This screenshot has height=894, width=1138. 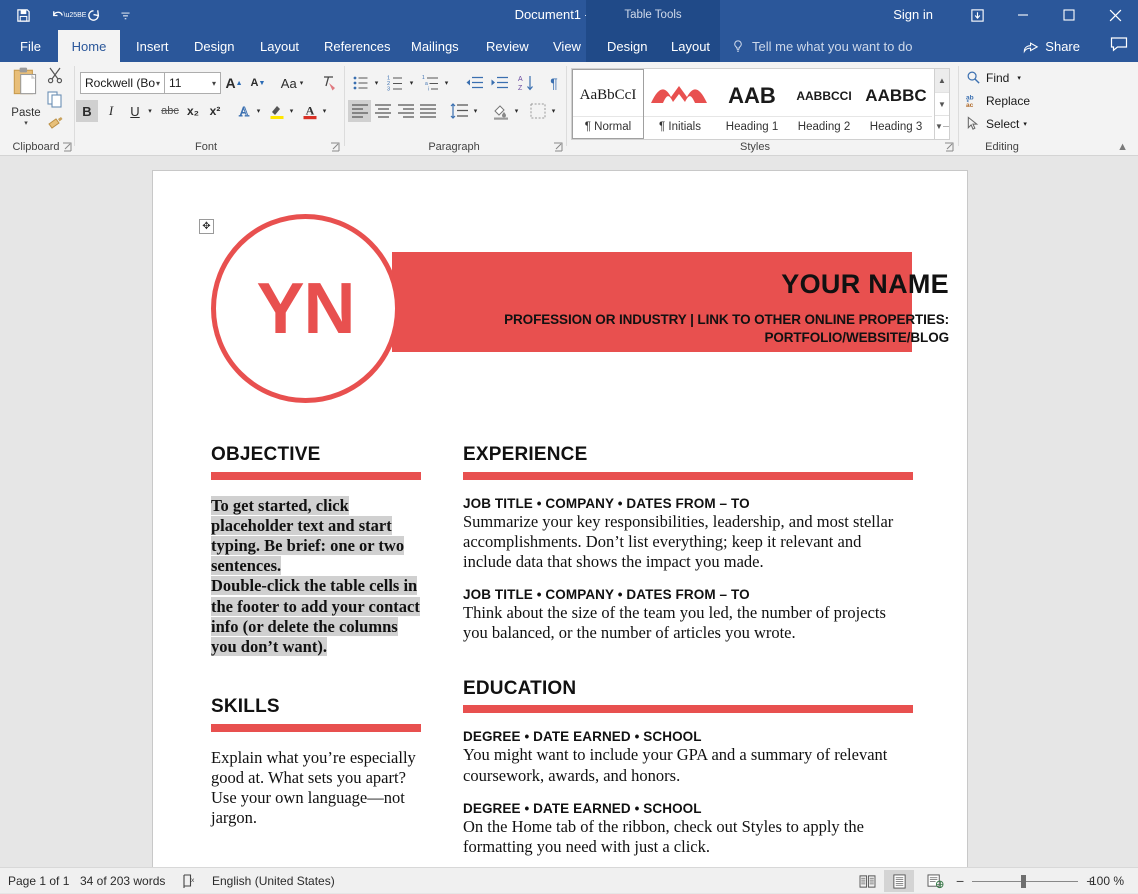 What do you see at coordinates (821, 46) in the screenshot?
I see `tell-me-search: Tell me what you want to do` at bounding box center [821, 46].